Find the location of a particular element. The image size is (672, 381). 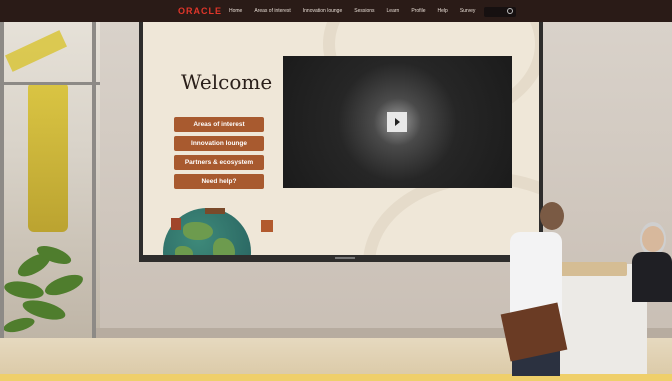

nav-innovation-lounge: Innovation lounge is located at coordinates (322, 11).